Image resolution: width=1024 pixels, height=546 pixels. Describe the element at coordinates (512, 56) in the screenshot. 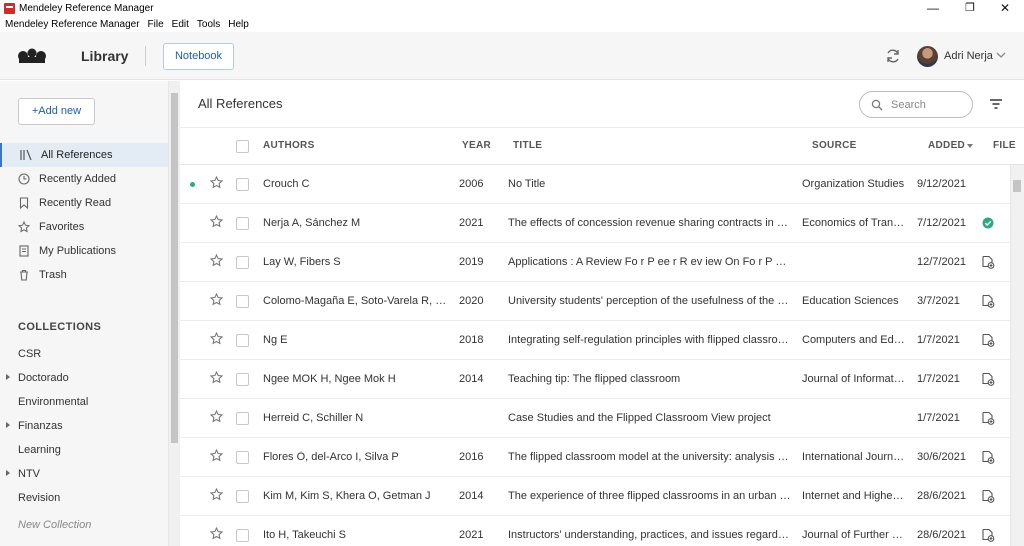

I see `app-header: Library Notebook Adri Nerja` at that location.